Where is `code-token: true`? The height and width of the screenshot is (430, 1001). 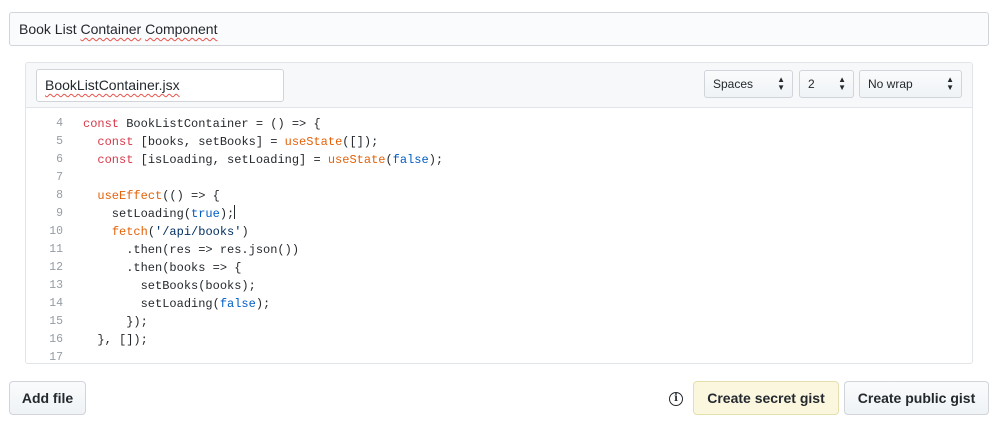
code-token: true is located at coordinates (205, 214).